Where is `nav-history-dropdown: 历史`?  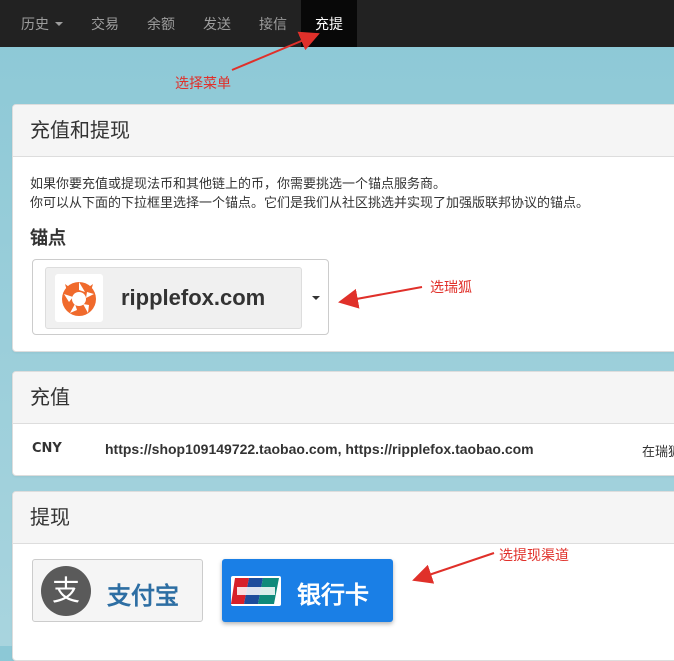 nav-history-dropdown: 历史 is located at coordinates (38, 23).